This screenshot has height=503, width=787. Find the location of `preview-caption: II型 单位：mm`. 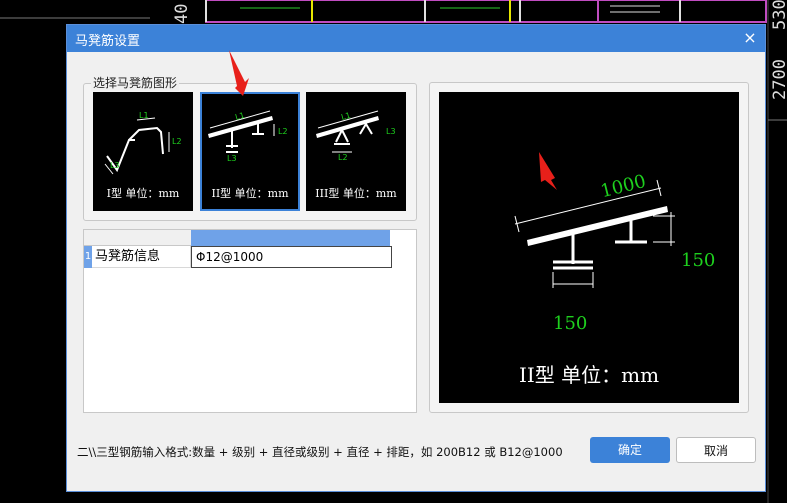

preview-caption: II型 单位：mm is located at coordinates (589, 375).